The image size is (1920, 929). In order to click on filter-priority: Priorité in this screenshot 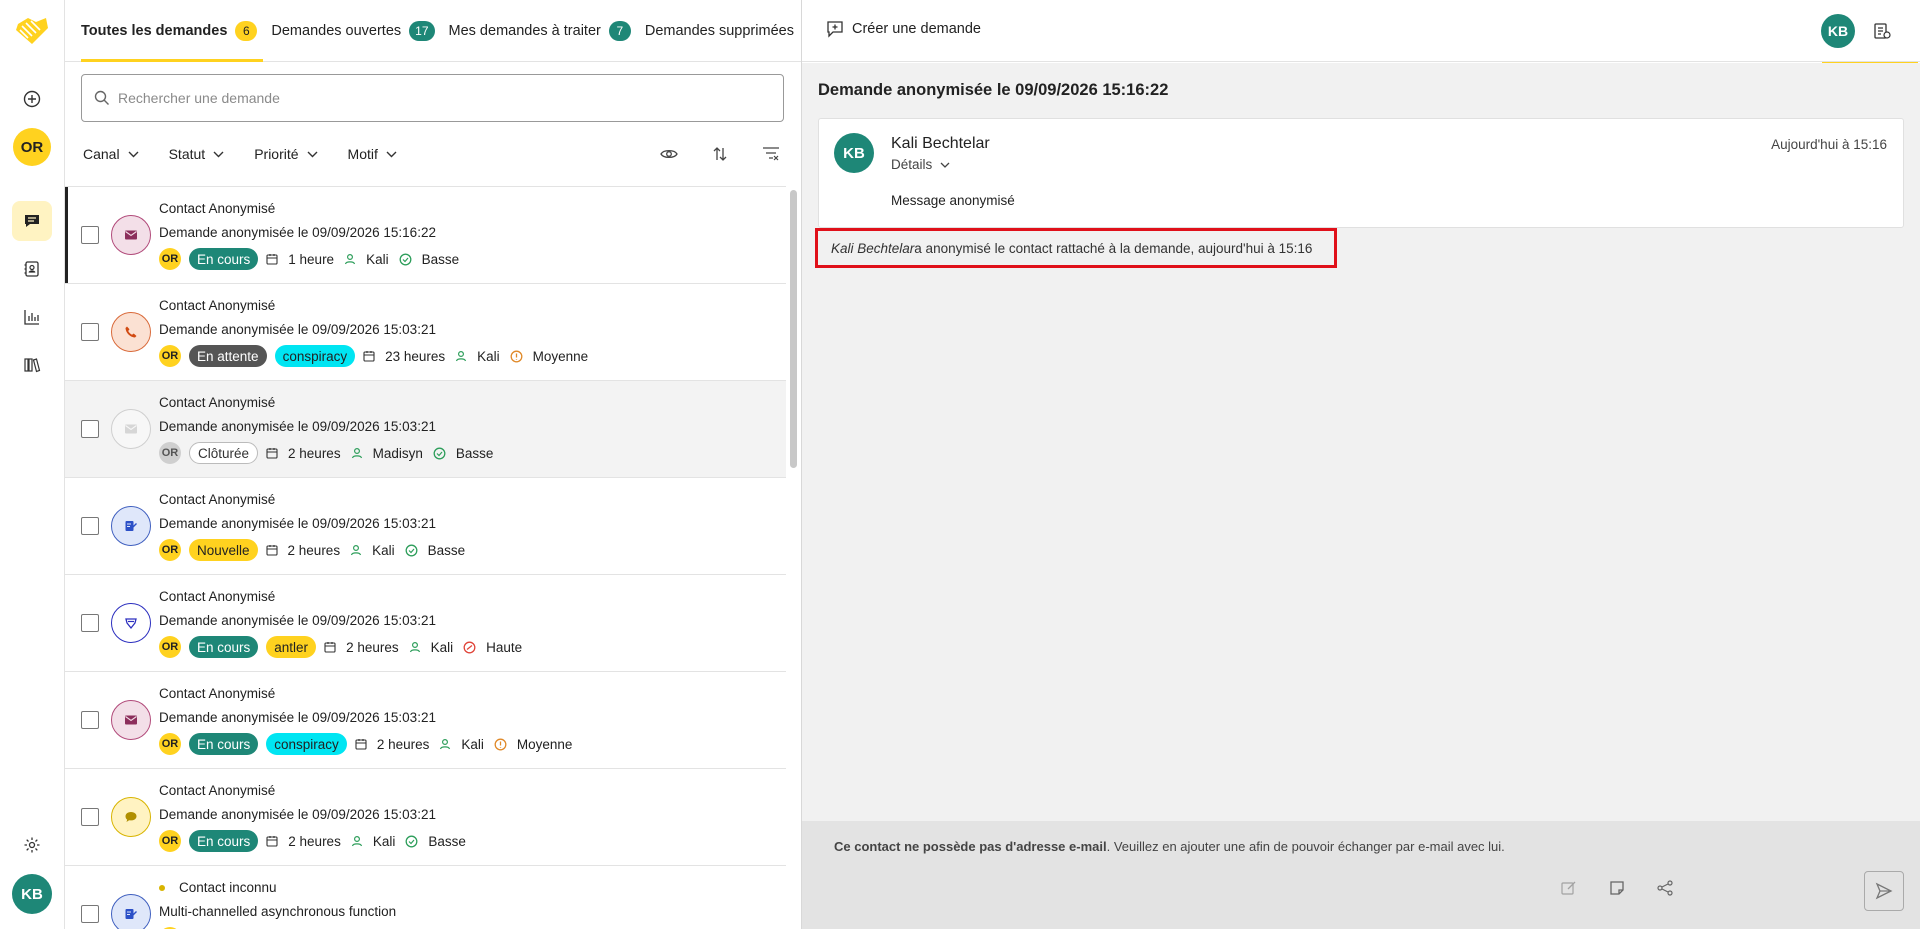, I will do `click(286, 154)`.